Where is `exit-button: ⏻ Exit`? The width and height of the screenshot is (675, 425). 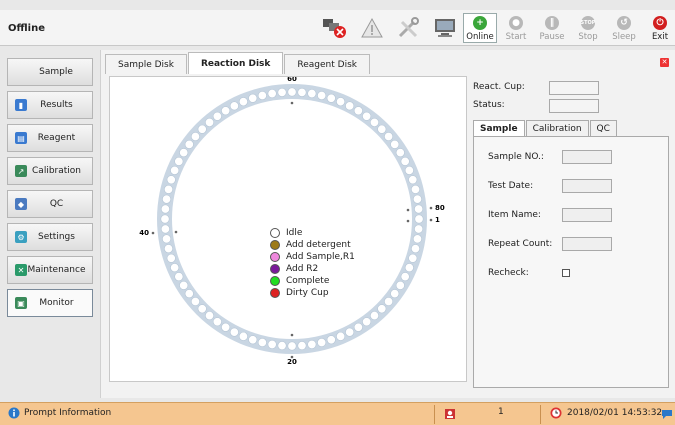
exit-button: ⏻ Exit is located at coordinates (659, 28).